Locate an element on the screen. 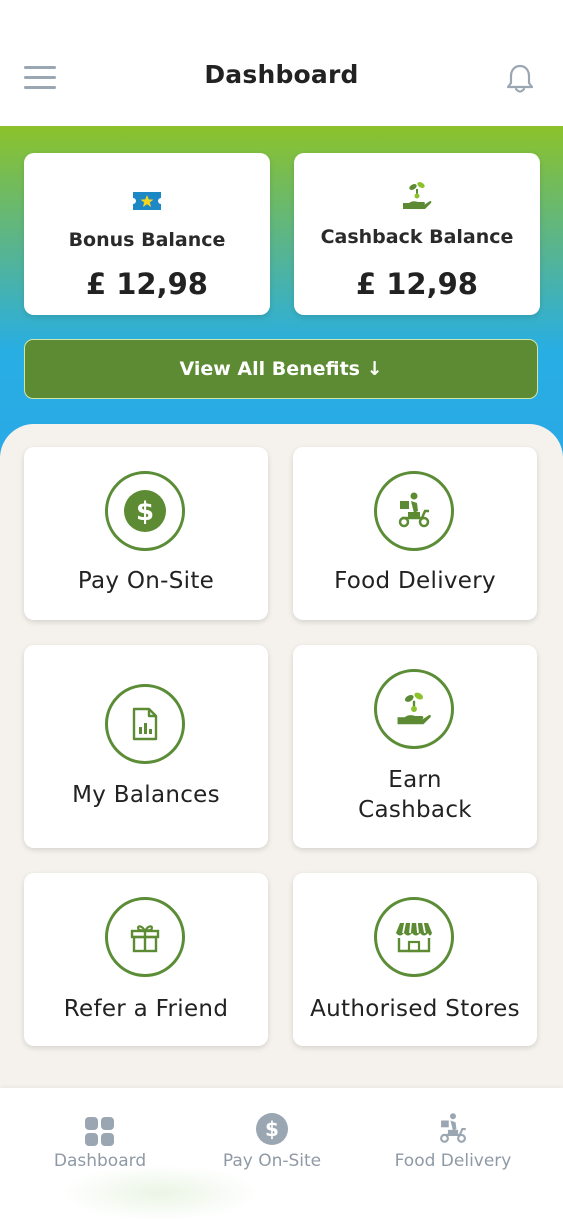 The width and height of the screenshot is (563, 1221). food-delivery-tile: Food Delivery is located at coordinates (415, 533).